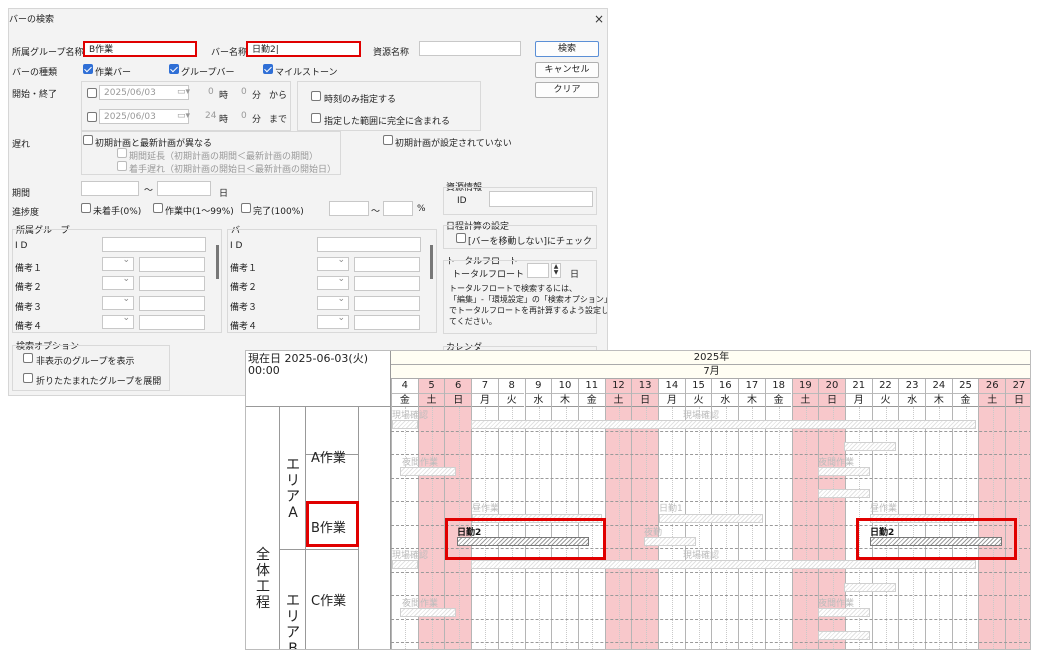  I want to click on start-delay-checkbox, so click(122, 166).